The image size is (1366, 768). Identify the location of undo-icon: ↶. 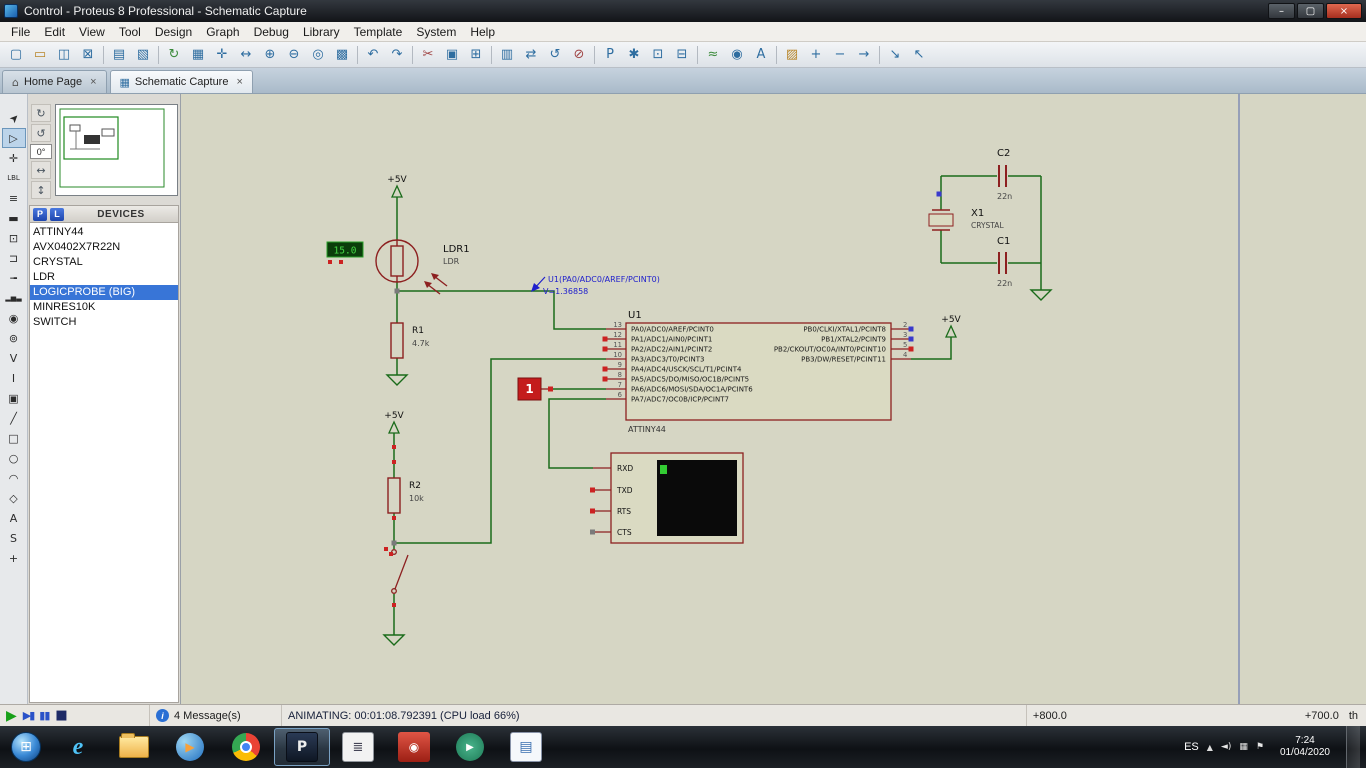
(373, 55).